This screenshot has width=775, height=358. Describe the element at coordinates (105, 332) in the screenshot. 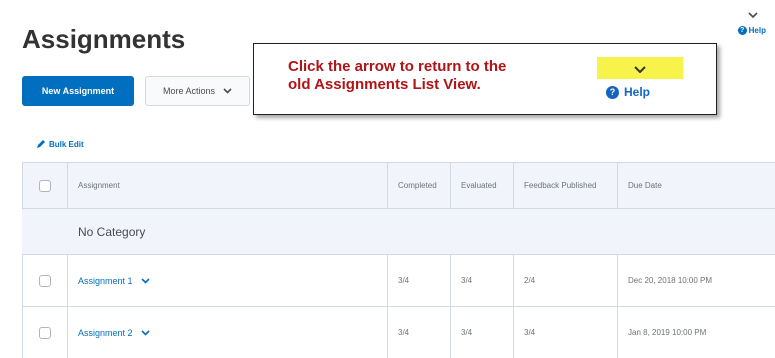

I see `assignment-name: Assignment 2` at that location.